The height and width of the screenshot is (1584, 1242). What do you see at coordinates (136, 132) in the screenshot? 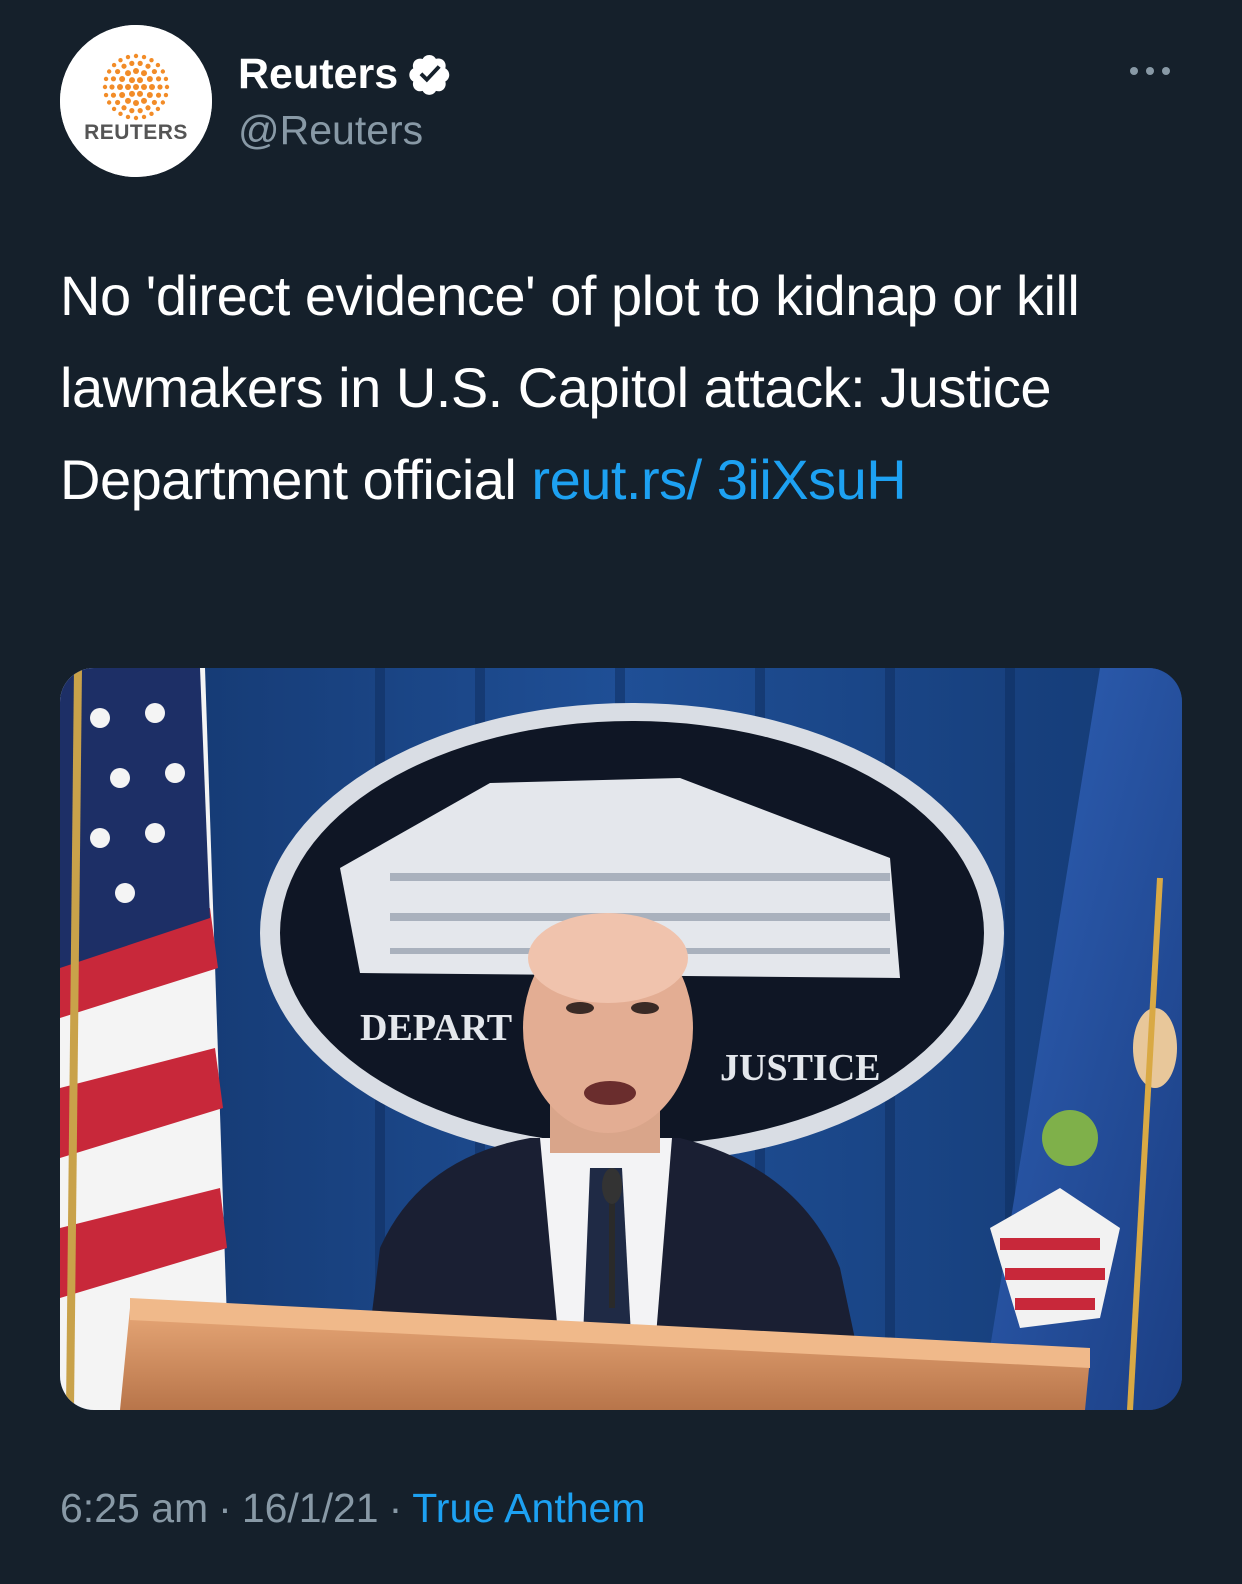
I see `reuters-wordmark: REUTERS` at bounding box center [136, 132].